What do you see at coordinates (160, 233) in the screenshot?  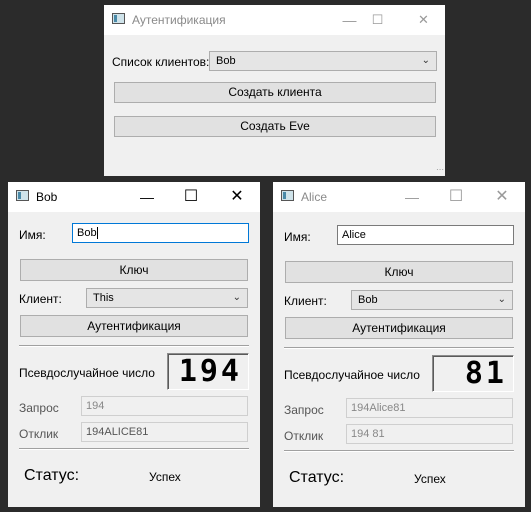 I see `name-field: Bob` at bounding box center [160, 233].